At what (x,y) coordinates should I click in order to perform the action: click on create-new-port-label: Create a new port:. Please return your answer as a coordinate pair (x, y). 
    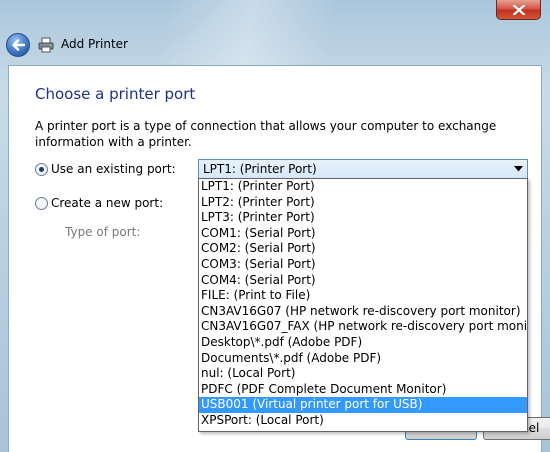
    Looking at the image, I should click on (107, 203).